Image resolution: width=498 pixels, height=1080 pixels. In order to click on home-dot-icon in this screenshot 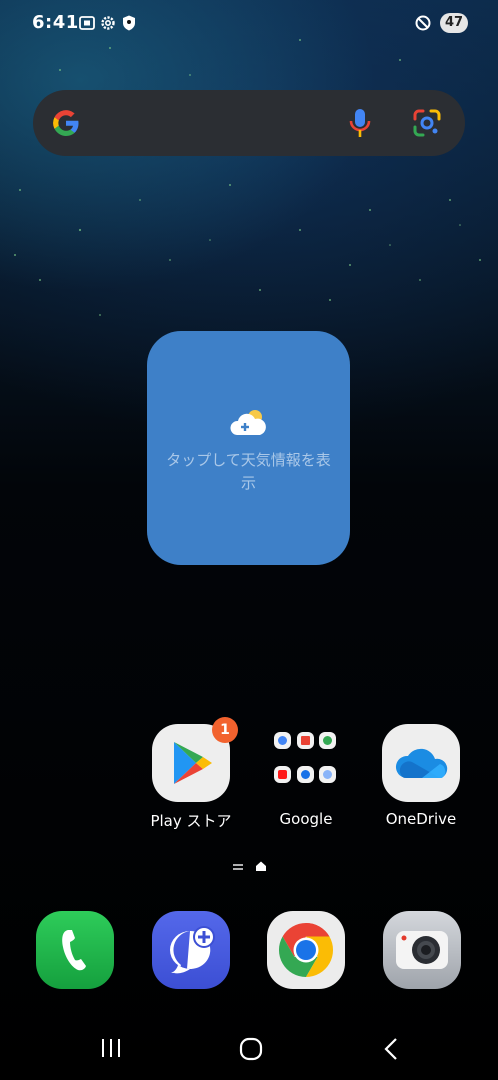, I will do `click(261, 866)`.